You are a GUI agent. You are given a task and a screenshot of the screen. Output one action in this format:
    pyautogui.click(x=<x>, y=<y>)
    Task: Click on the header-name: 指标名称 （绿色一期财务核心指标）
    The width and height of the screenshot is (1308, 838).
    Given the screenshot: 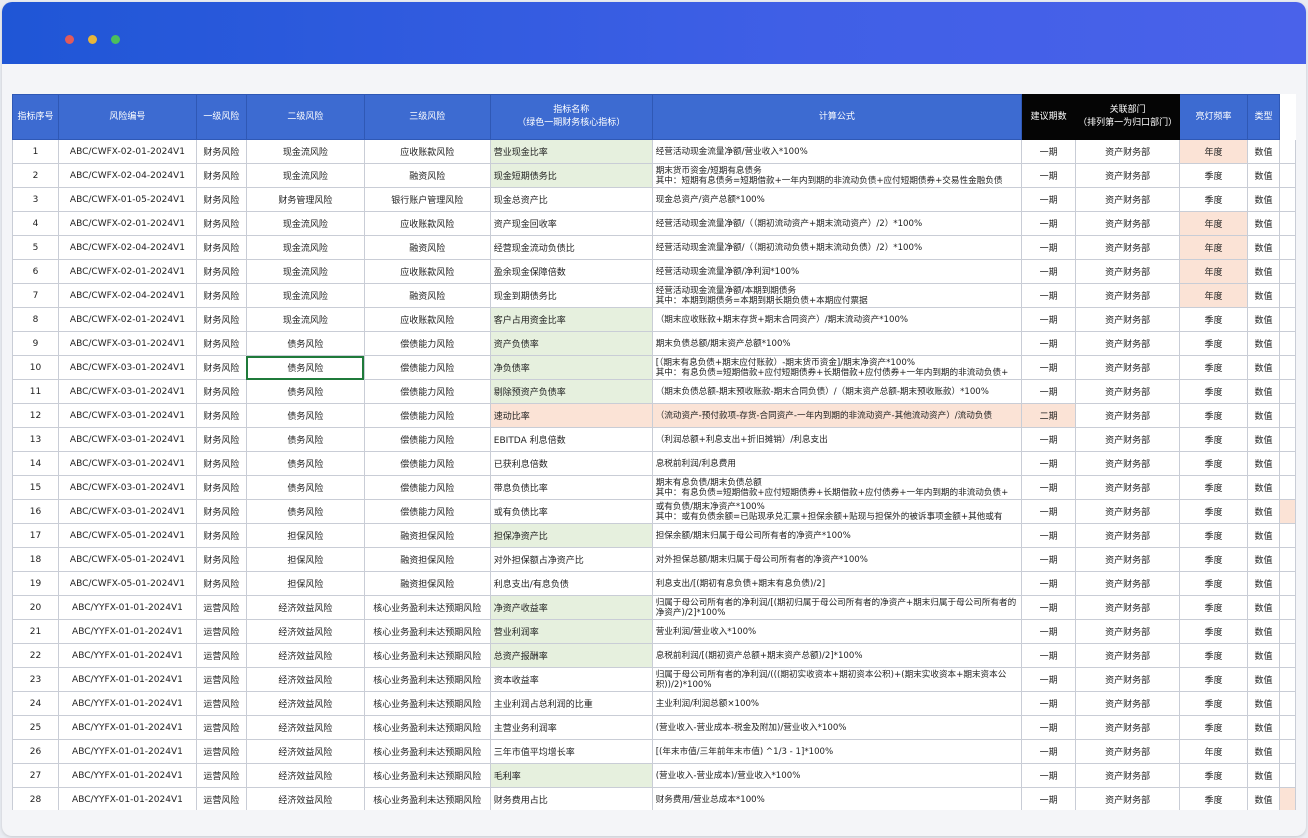 What is the action you would take?
    pyautogui.click(x=571, y=117)
    